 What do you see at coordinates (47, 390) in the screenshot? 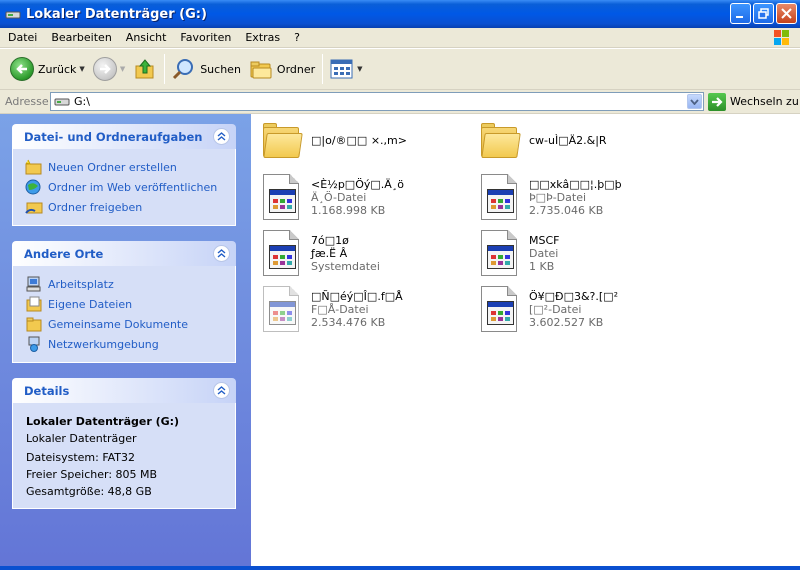
I see `panel-title: Details` at bounding box center [47, 390].